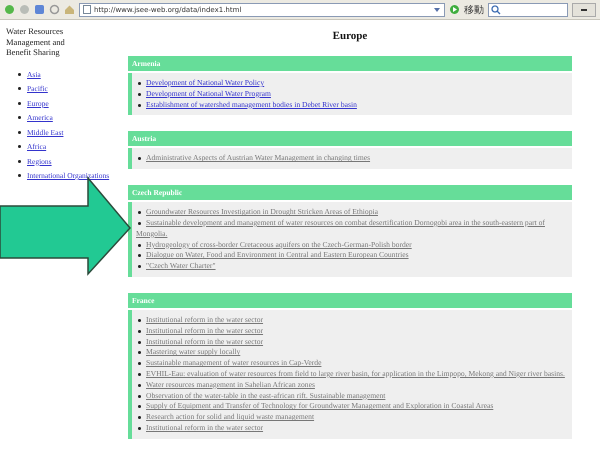  I want to click on go-label: 移動, so click(474, 9).